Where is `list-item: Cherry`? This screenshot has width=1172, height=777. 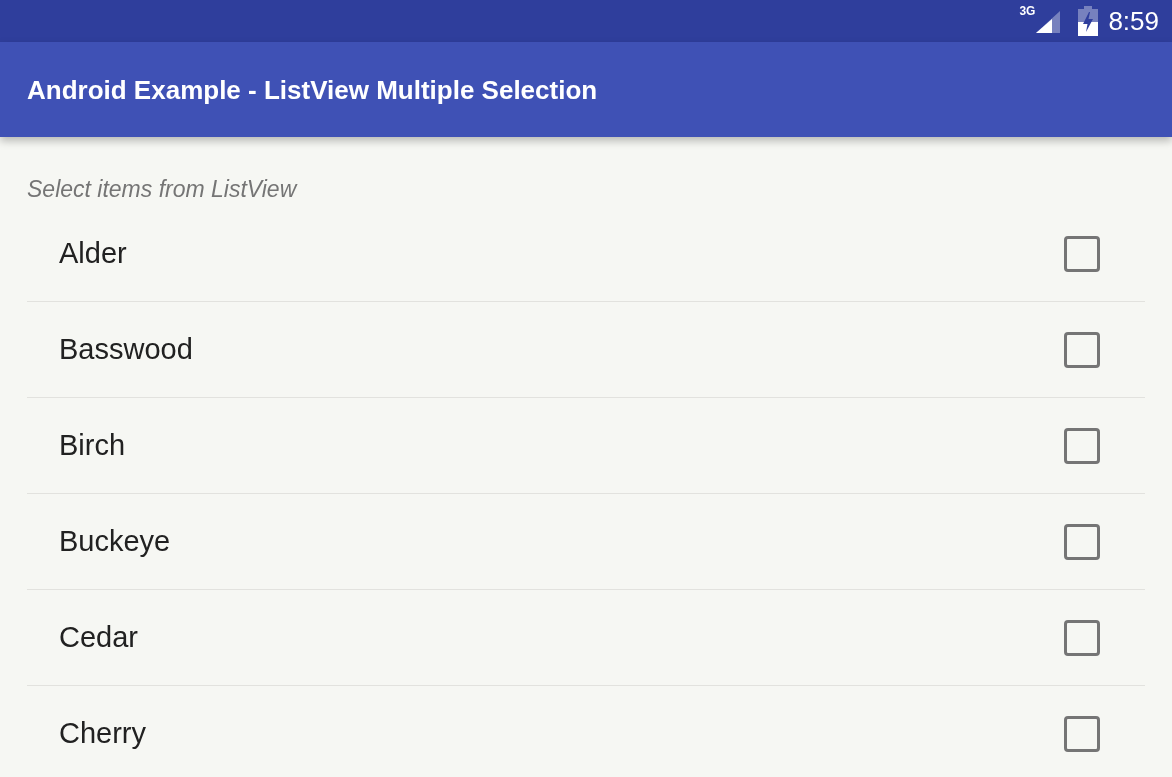 list-item: Cherry is located at coordinates (586, 731).